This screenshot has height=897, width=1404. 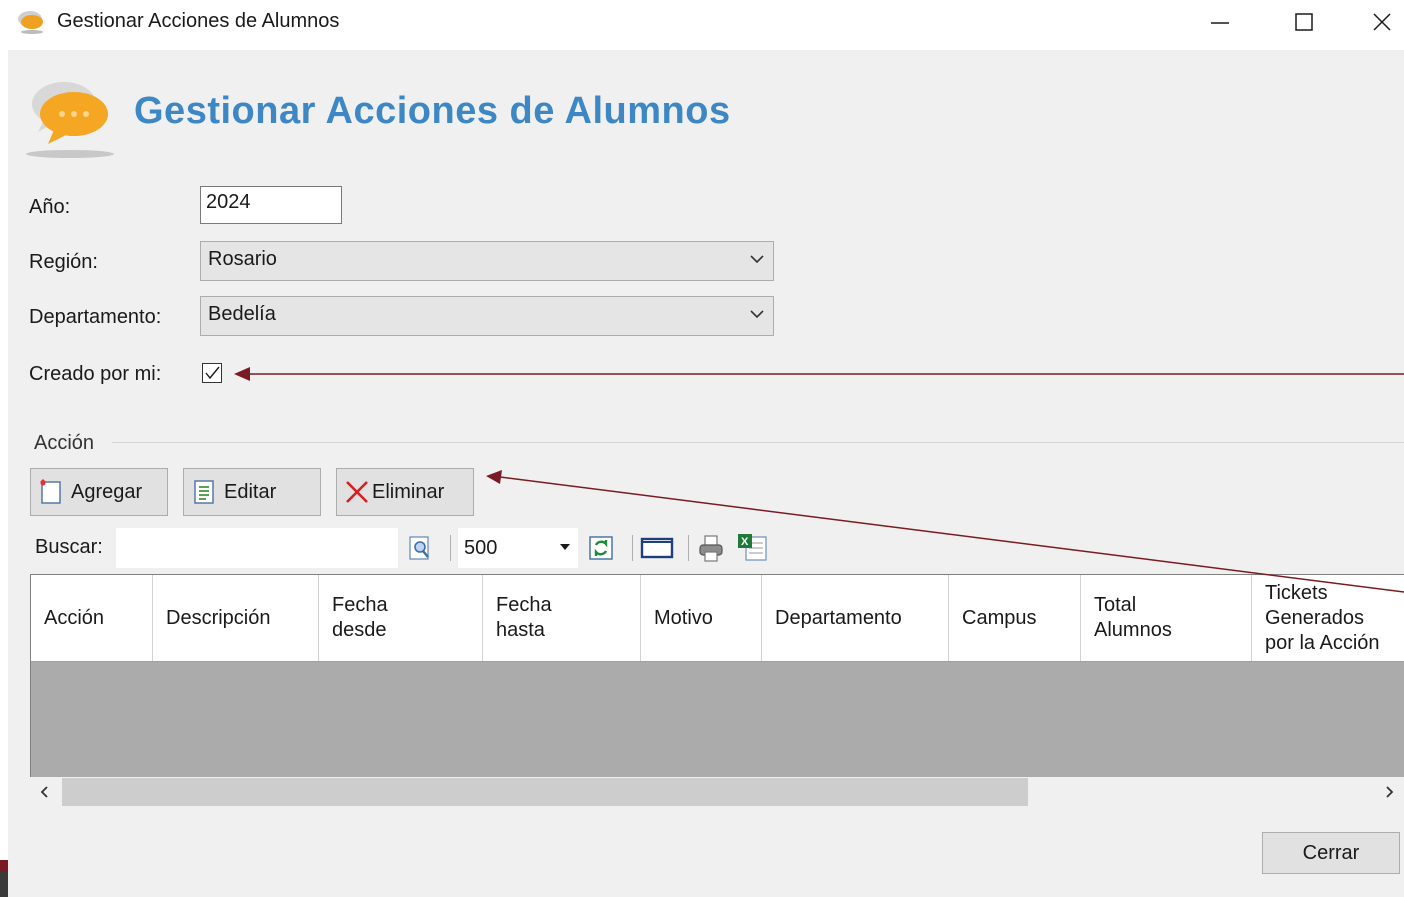 What do you see at coordinates (242, 374) in the screenshot?
I see `annotation-arrowhead-checkbox` at bounding box center [242, 374].